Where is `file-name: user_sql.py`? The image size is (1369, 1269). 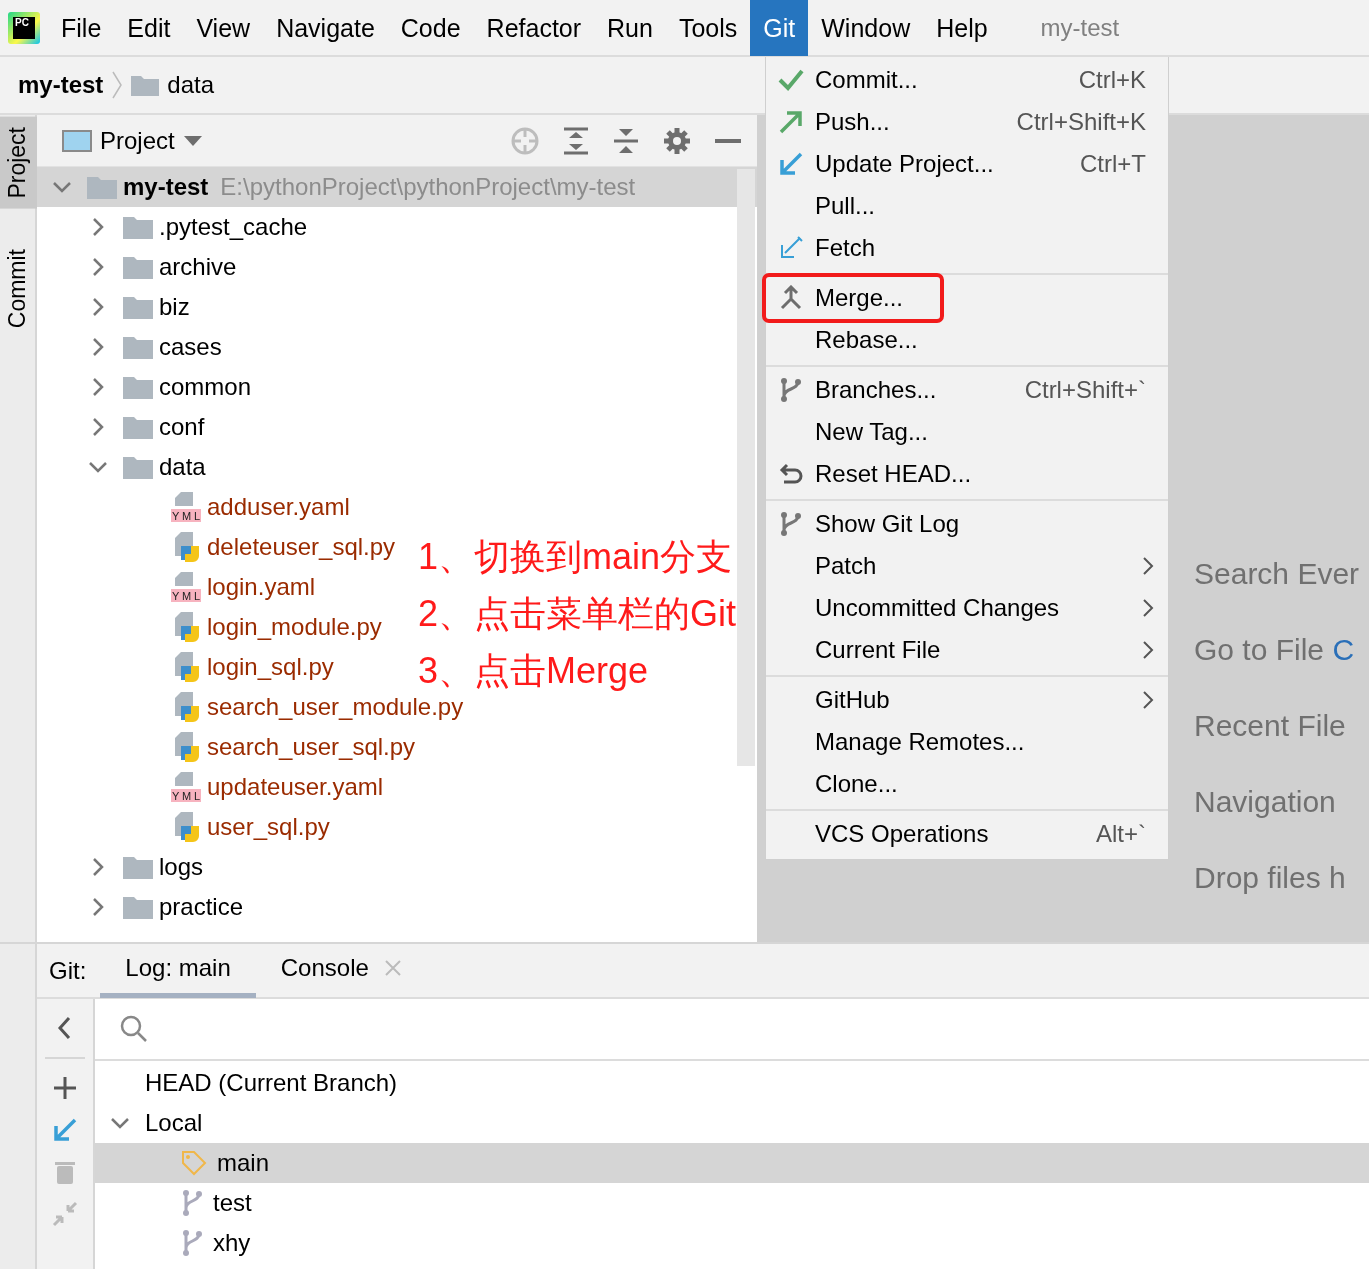 file-name: user_sql.py is located at coordinates (268, 827).